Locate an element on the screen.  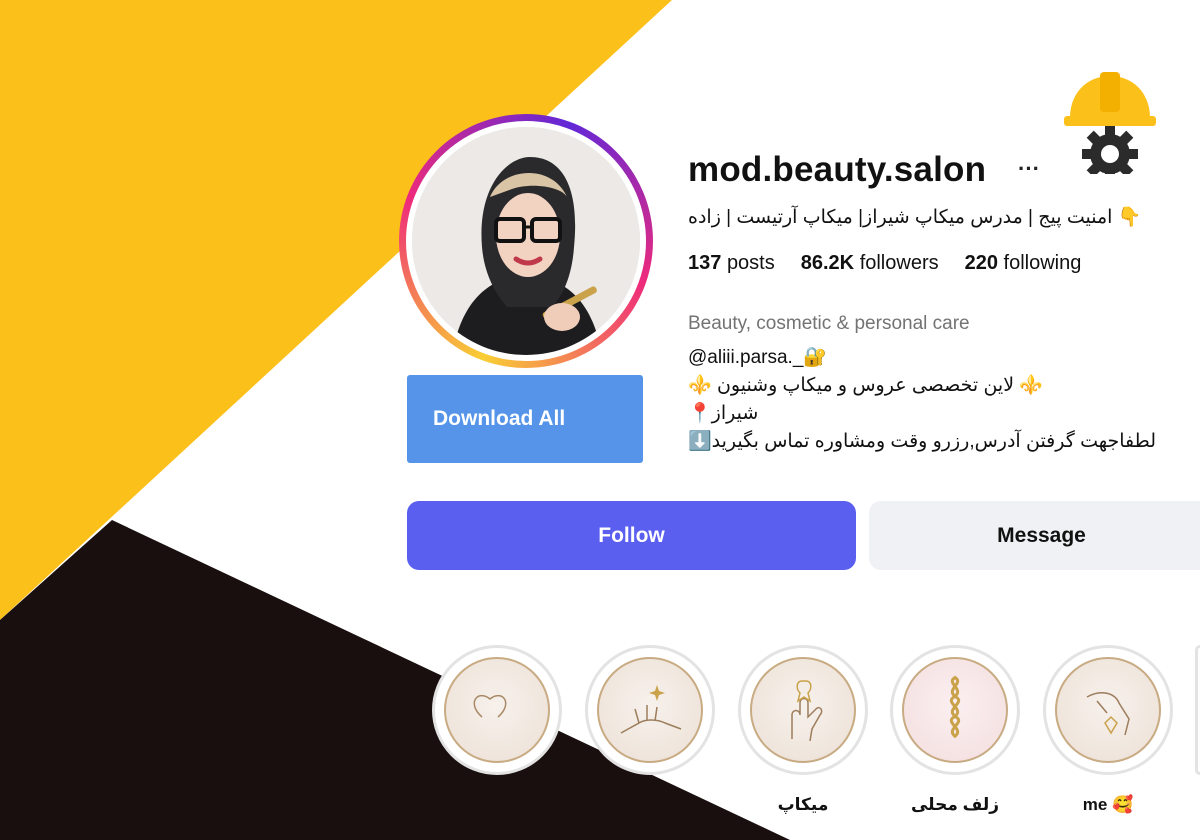
highlight-3-label: میکاپ is located at coordinates (803, 804).